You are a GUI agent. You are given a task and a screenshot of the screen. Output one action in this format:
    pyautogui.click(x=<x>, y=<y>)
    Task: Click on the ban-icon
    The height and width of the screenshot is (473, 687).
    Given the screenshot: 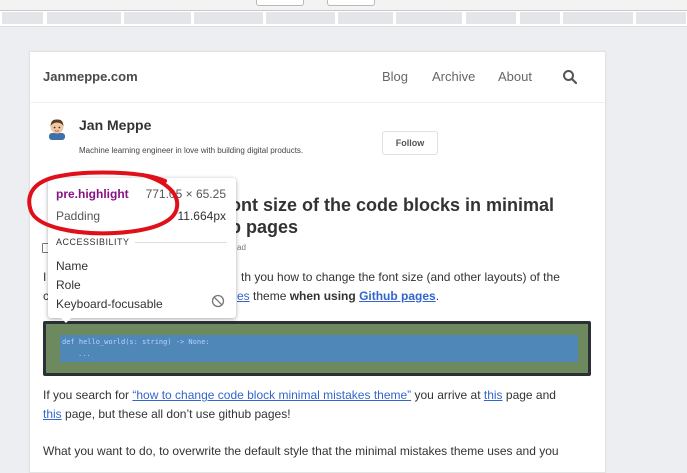 What is the action you would take?
    pyautogui.click(x=218, y=301)
    